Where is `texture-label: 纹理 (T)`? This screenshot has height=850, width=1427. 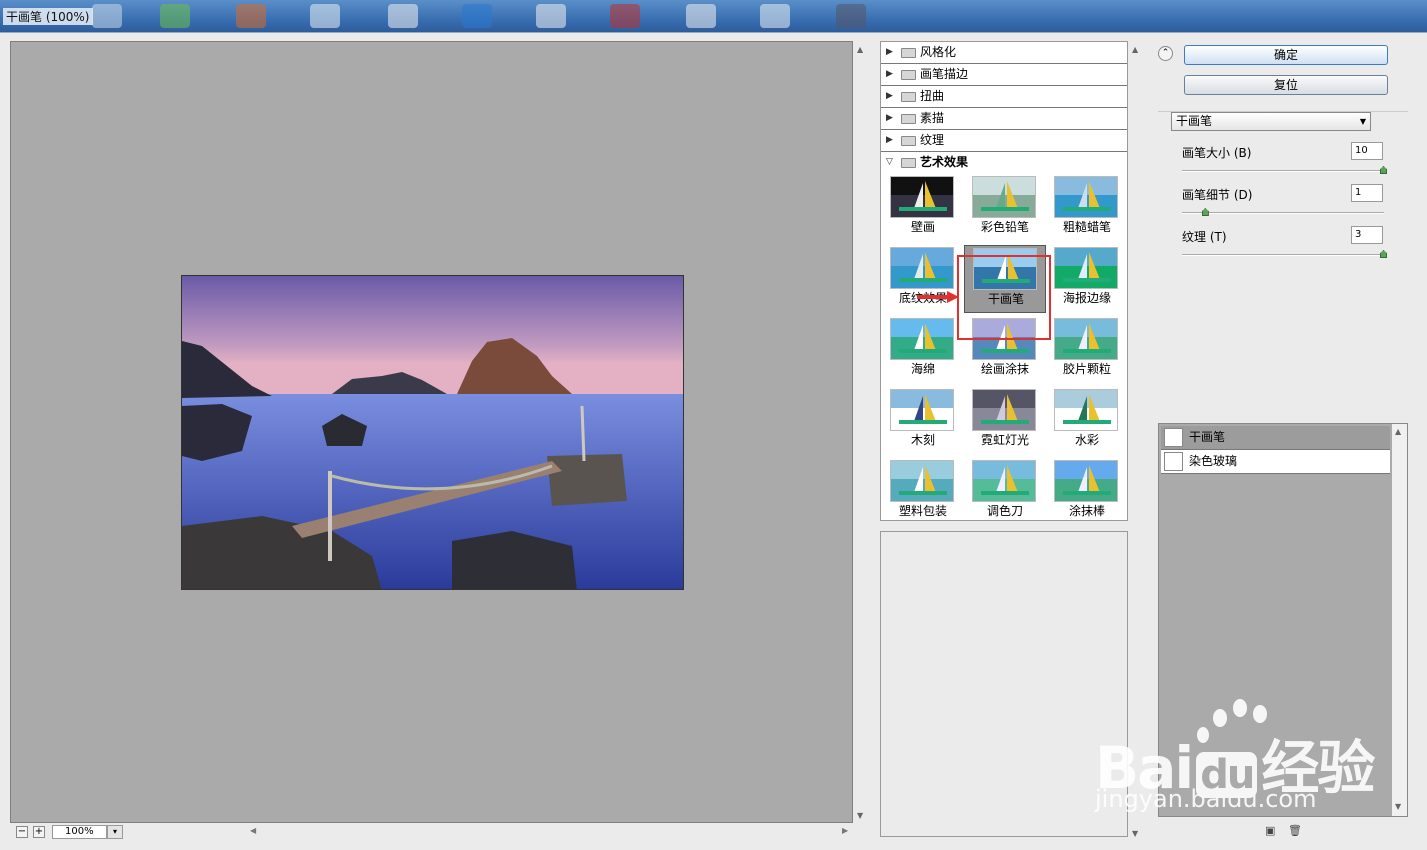 texture-label: 纹理 (T) is located at coordinates (1204, 237).